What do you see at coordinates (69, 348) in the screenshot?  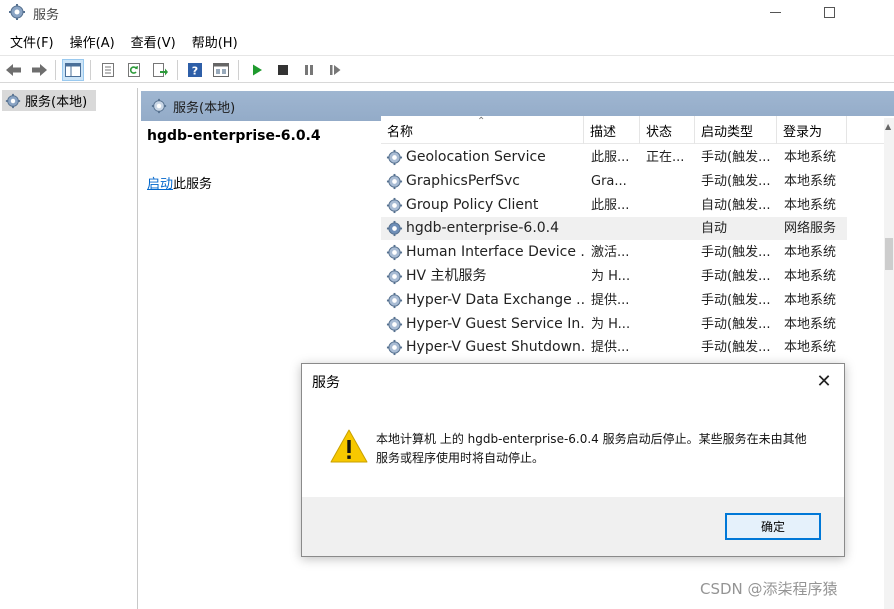 I see `console-tree: 服务(本地)` at bounding box center [69, 348].